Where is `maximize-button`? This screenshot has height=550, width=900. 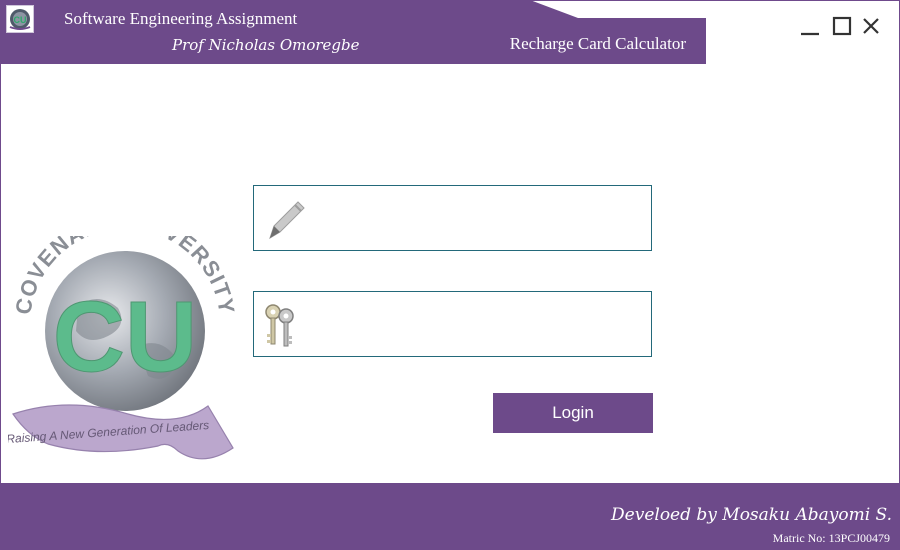
maximize-button is located at coordinates (842, 26).